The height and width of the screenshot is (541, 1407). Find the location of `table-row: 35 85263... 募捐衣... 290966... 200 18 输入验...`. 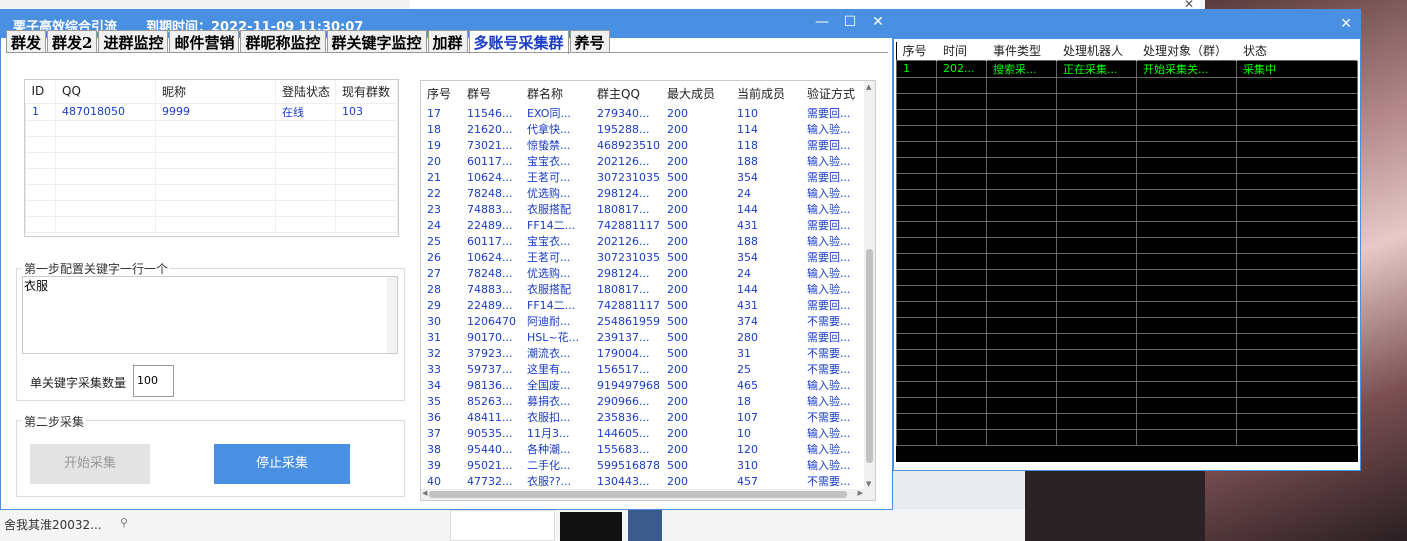

table-row: 35 85263... 募捐衣... 290966... 200 18 输入验... is located at coordinates (643, 401).